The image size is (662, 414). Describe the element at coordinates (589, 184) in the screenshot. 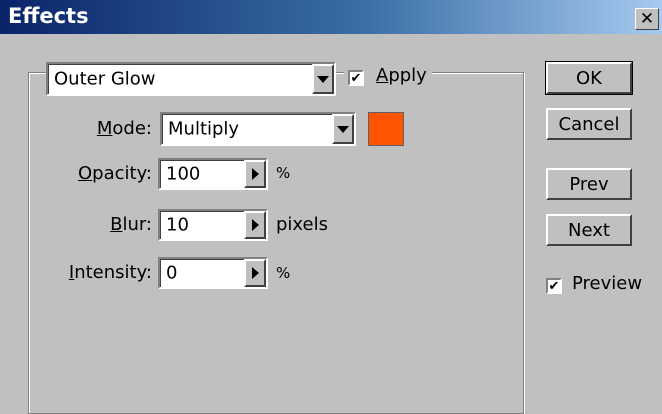

I see `prev-button: Prev` at that location.